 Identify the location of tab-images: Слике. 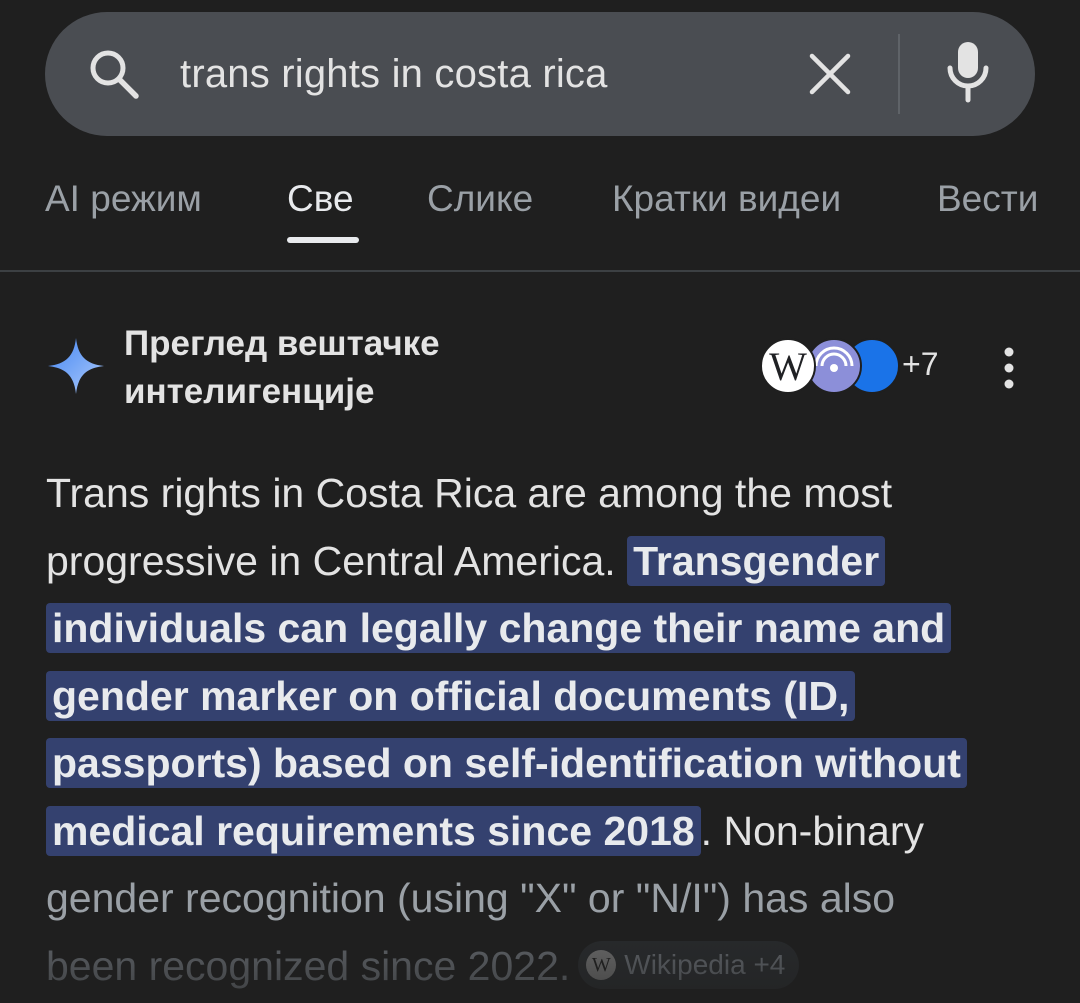
(480, 199).